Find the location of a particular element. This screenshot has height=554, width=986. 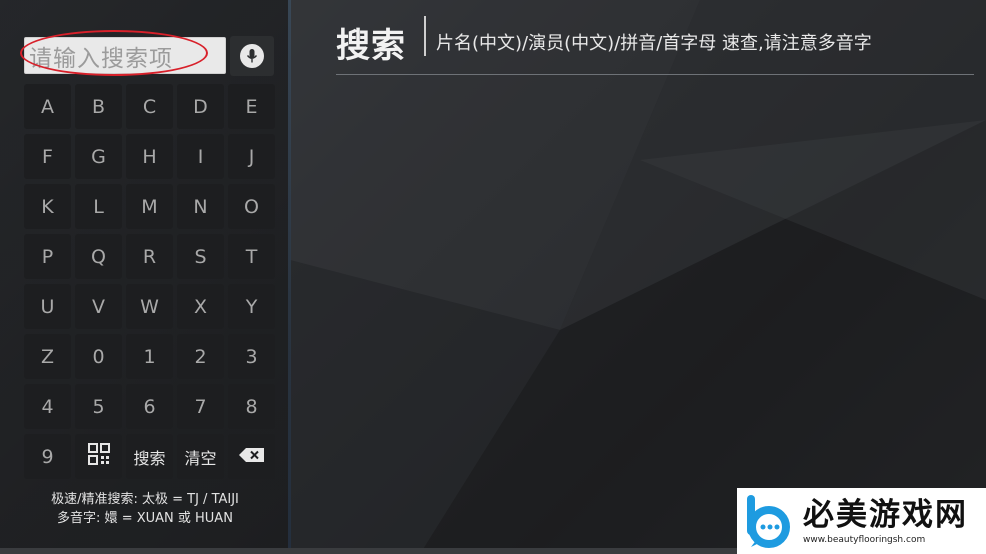

watermark-logo-icon is located at coordinates (768, 521).